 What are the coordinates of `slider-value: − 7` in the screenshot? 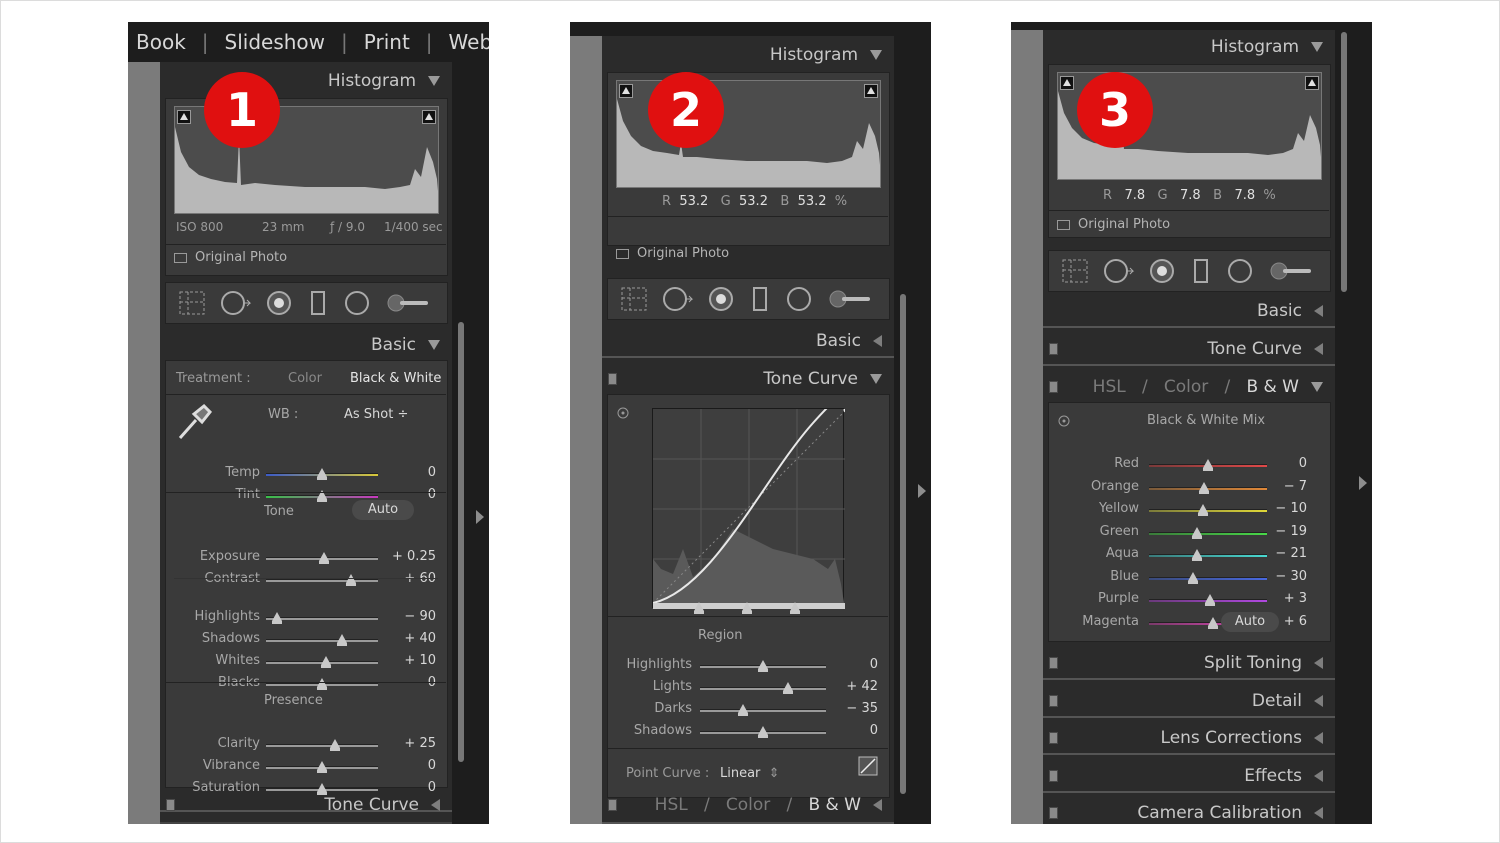 It's located at (1295, 486).